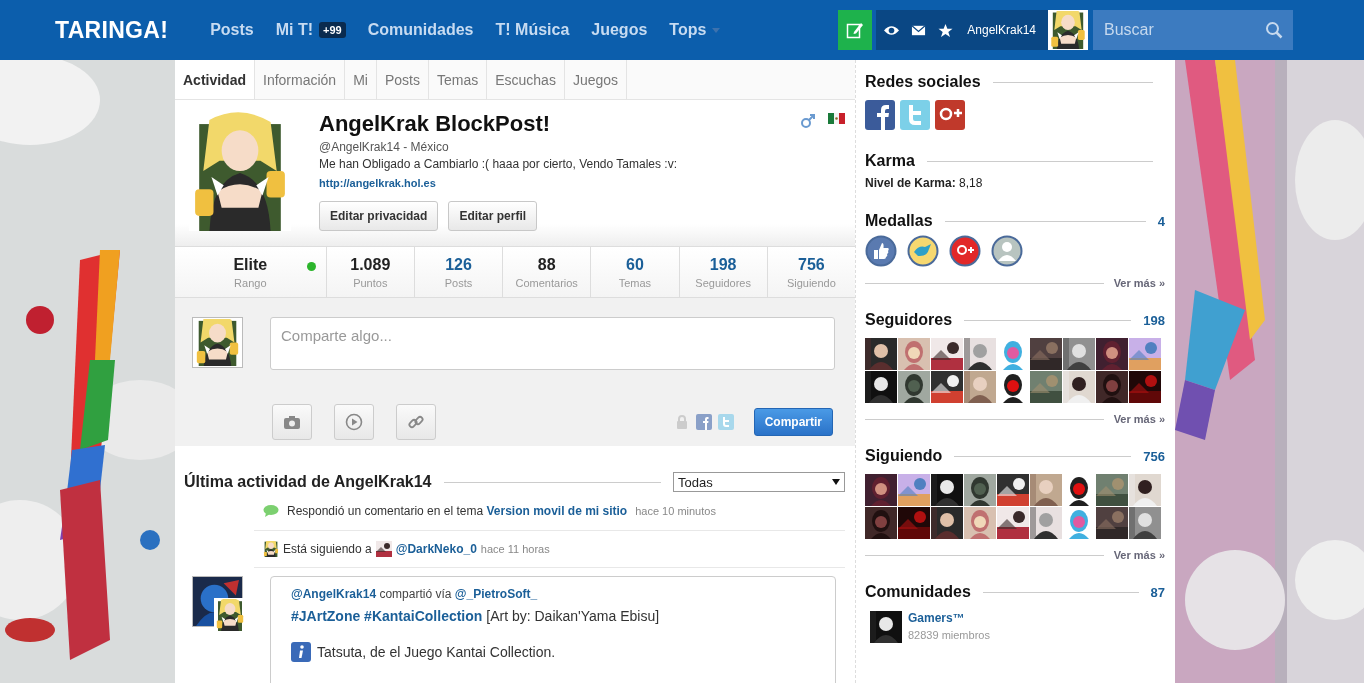  I want to click on rank-value: Elite, so click(250, 264).